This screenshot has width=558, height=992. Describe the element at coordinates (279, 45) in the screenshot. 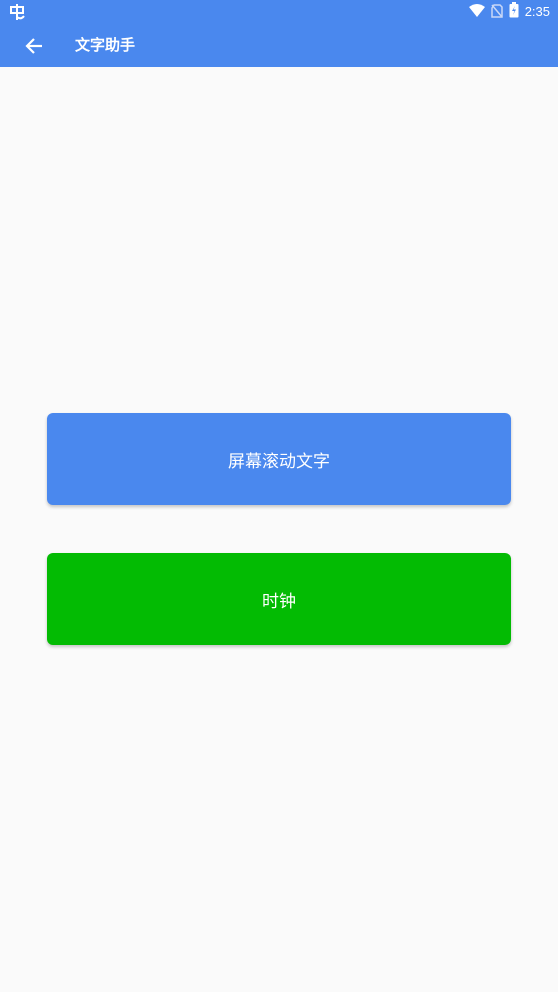

I see `toolbar: 文字助手` at that location.